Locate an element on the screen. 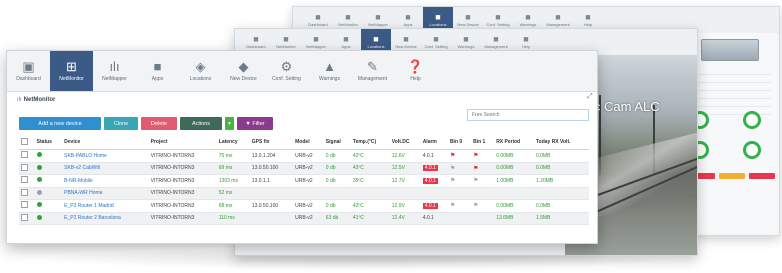 The image size is (782, 273). project-cell: VITRINO-INTORN3 is located at coordinates (182, 156).